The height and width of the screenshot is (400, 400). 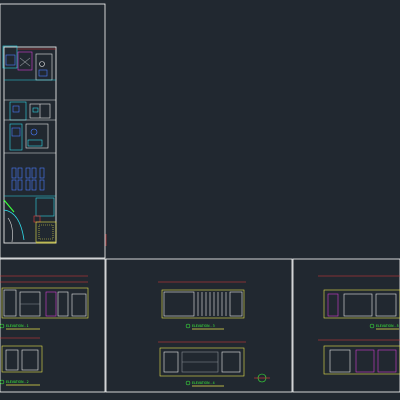 I want to click on plan-workstations, so click(x=28, y=179).